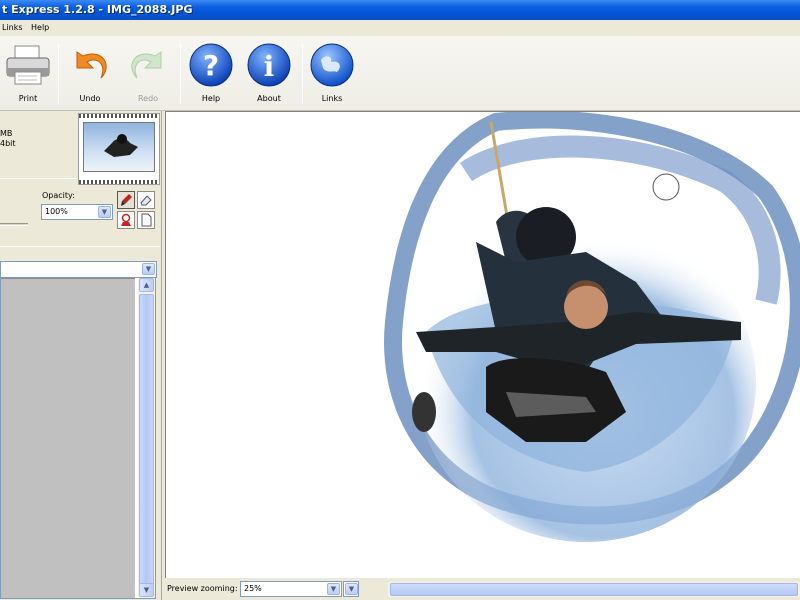  I want to click on status-bar: Preview zooming: 25% ▼ ▼, so click(481, 589).